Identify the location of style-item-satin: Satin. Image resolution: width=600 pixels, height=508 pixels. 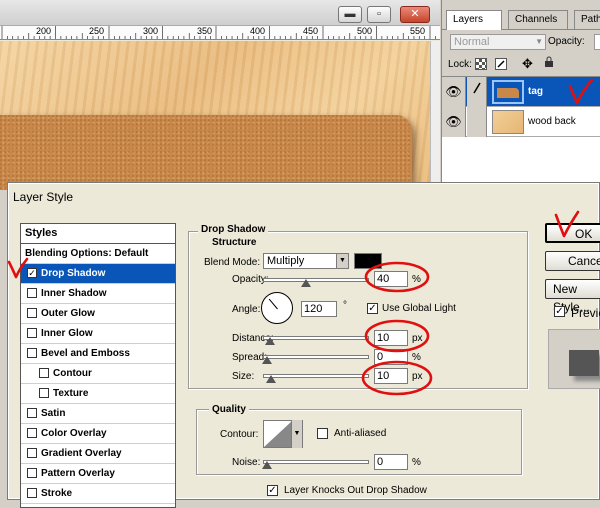
(98, 414).